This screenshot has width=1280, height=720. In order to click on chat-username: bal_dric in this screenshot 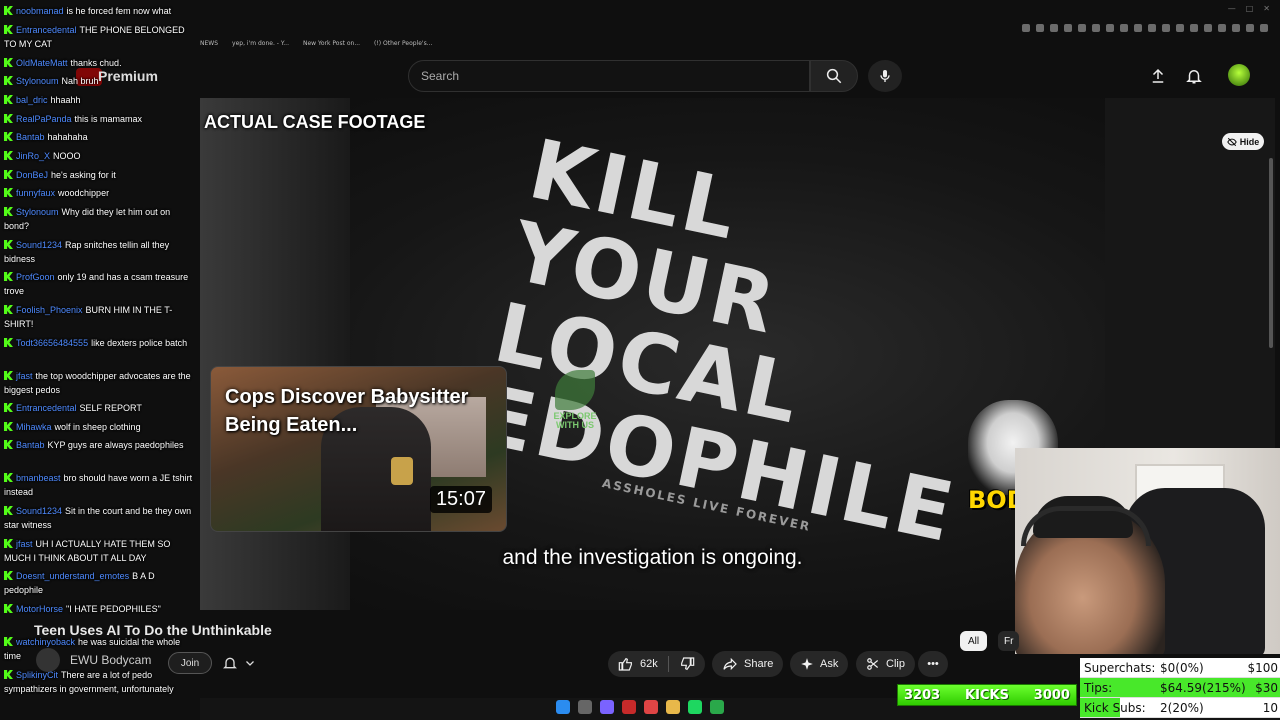, I will do `click(32, 100)`.